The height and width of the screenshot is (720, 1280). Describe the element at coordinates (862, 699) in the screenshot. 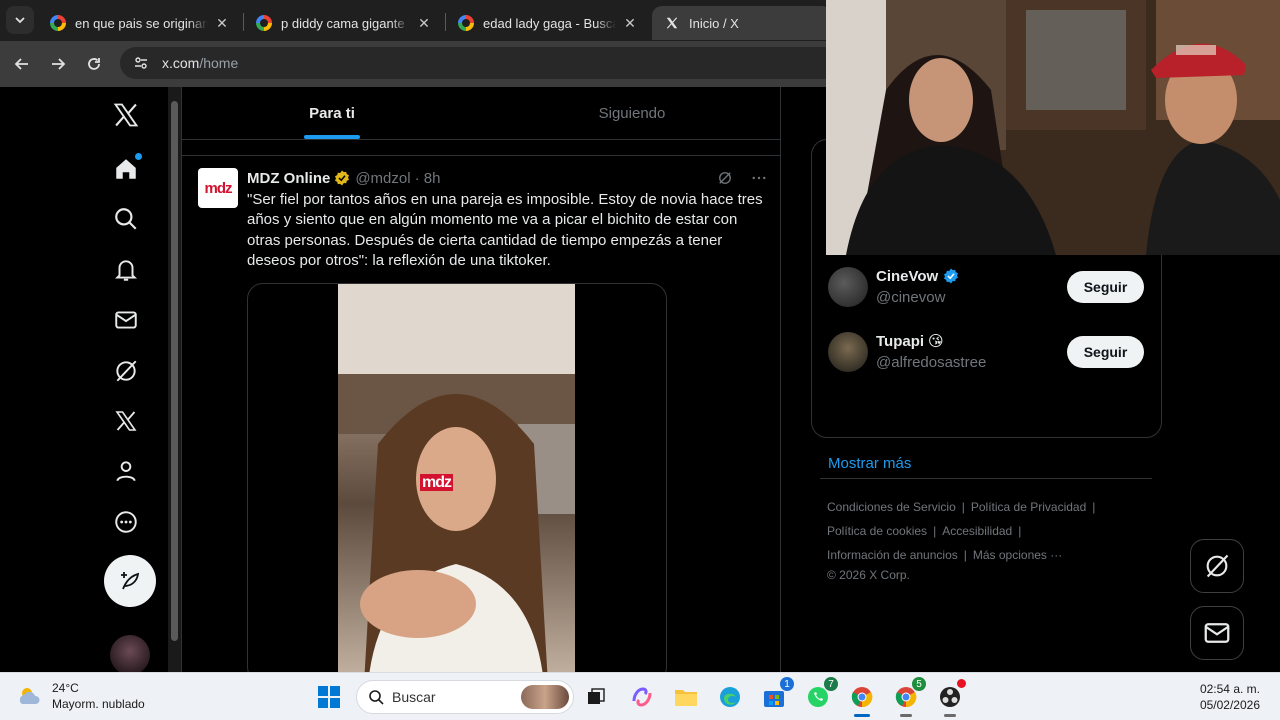

I see `chrome-button-active` at that location.